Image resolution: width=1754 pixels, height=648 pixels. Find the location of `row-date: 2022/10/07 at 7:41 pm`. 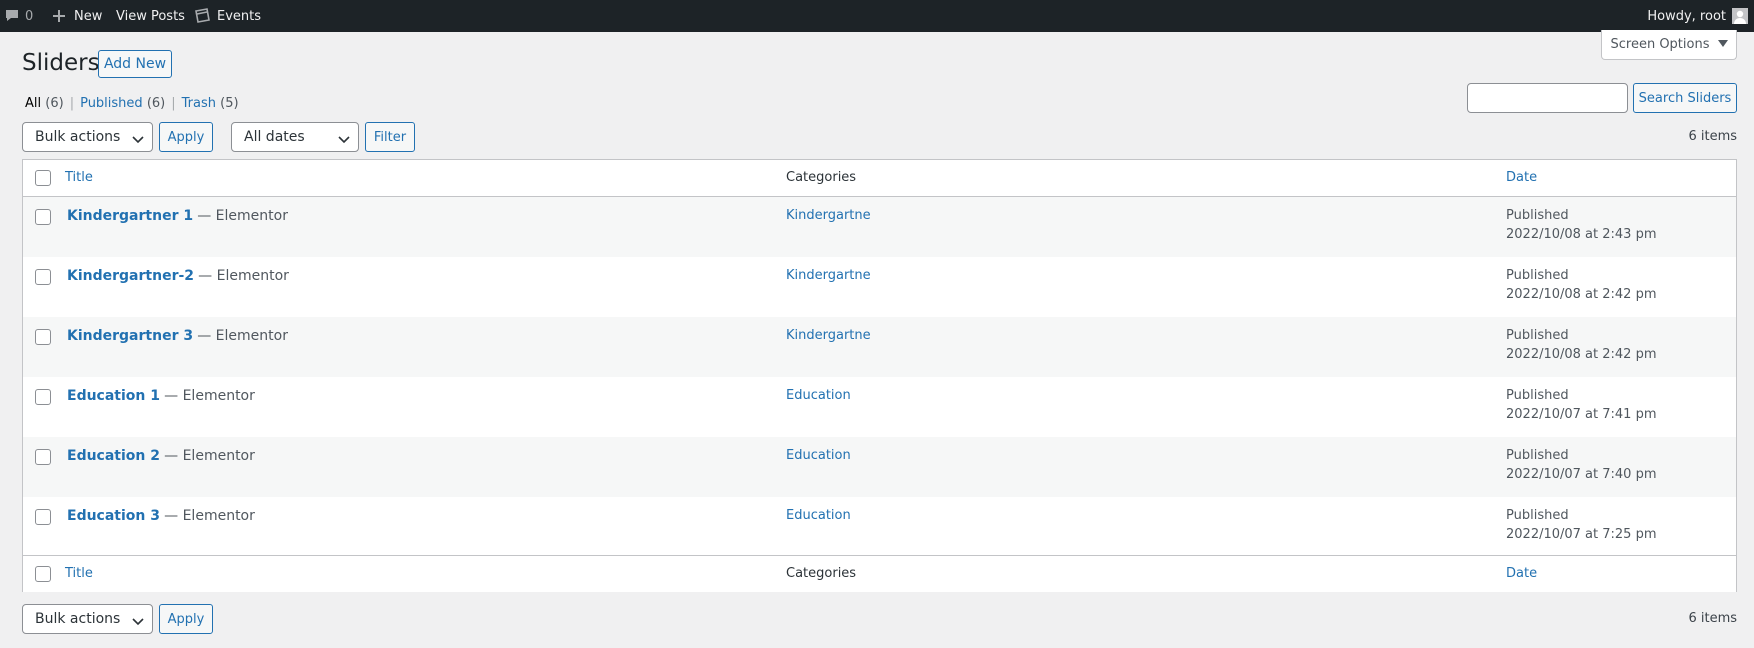

row-date: 2022/10/07 at 7:41 pm is located at coordinates (1581, 414).